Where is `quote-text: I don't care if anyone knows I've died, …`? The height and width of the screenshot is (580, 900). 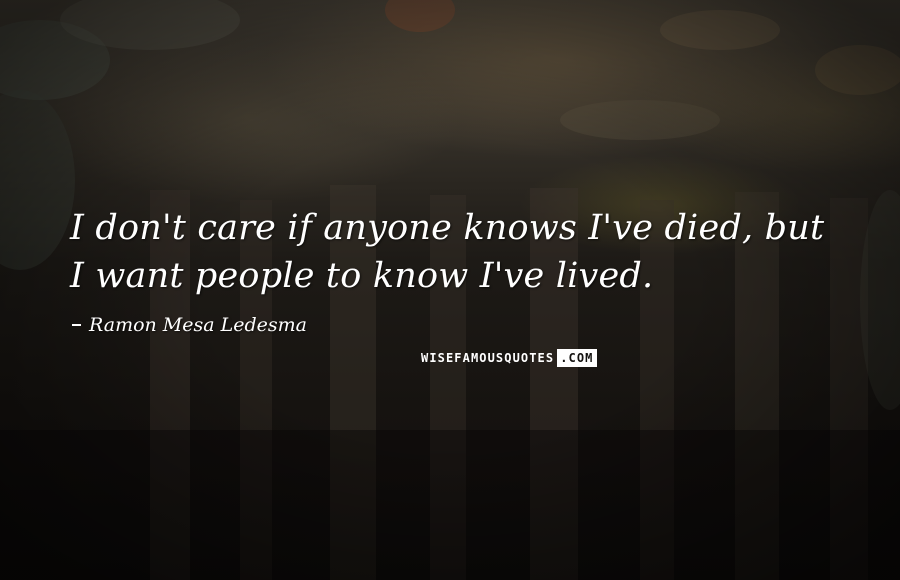 quote-text: I don't care if anyone knows I've died, … is located at coordinates (470, 252).